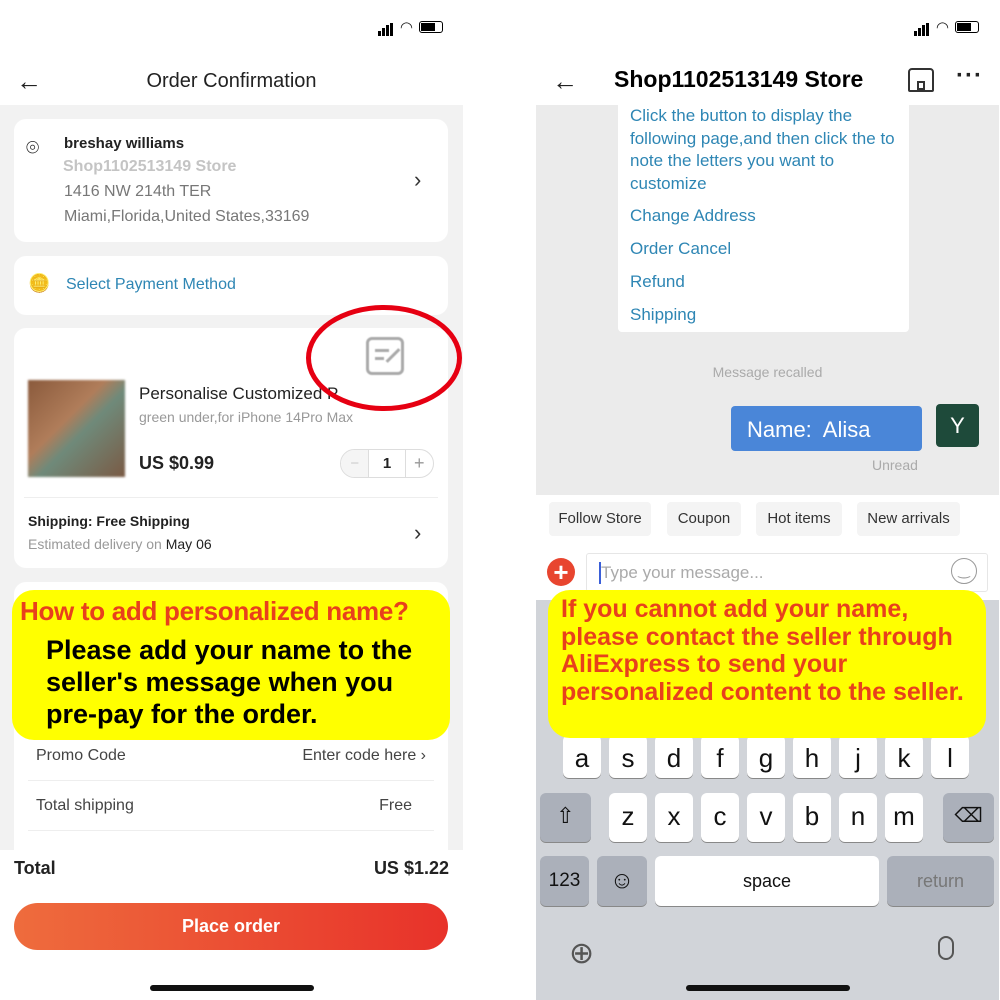  What do you see at coordinates (766, 817) in the screenshot?
I see `key-v: v` at bounding box center [766, 817].